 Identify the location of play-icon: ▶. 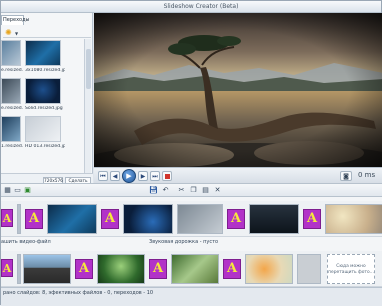
(129, 176).